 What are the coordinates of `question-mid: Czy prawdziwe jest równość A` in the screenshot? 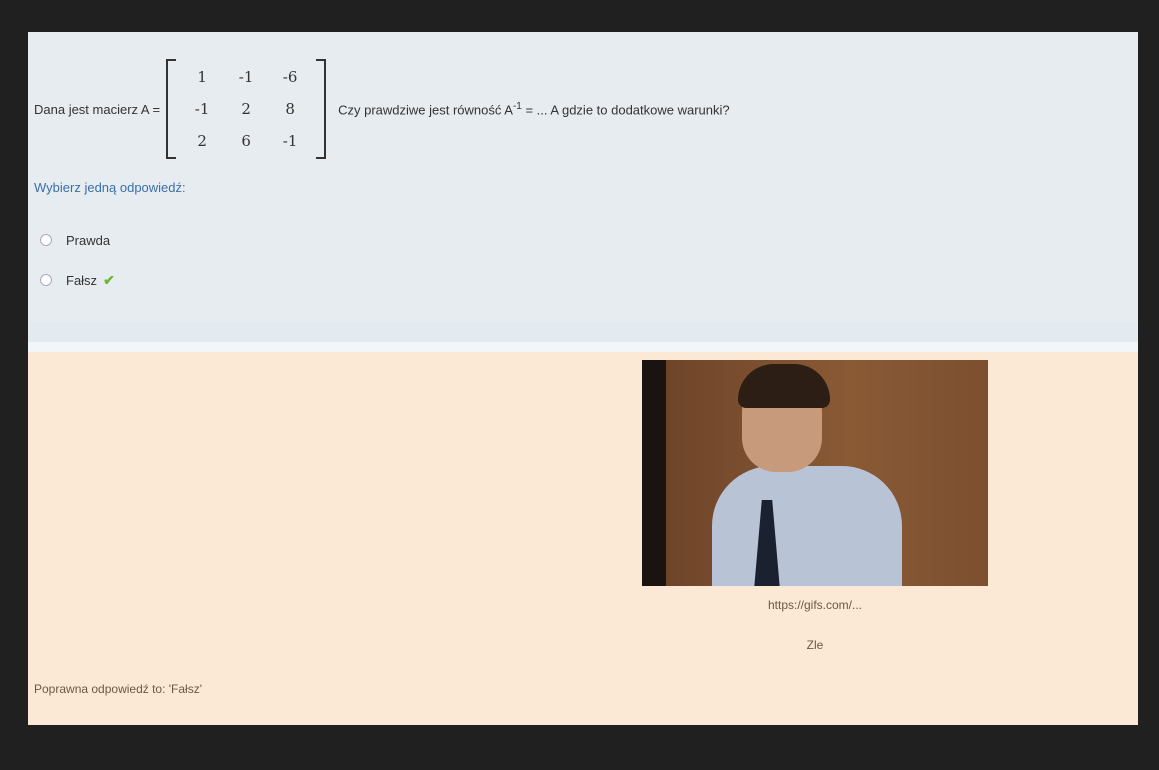 It's located at (425, 110).